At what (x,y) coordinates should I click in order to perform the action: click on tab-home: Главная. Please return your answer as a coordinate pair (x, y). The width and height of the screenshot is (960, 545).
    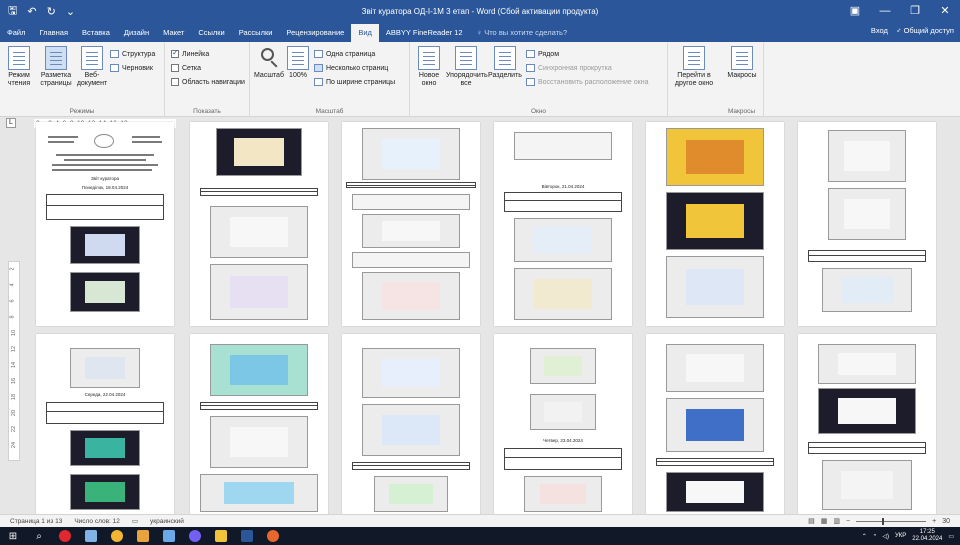
    Looking at the image, I should click on (53, 33).